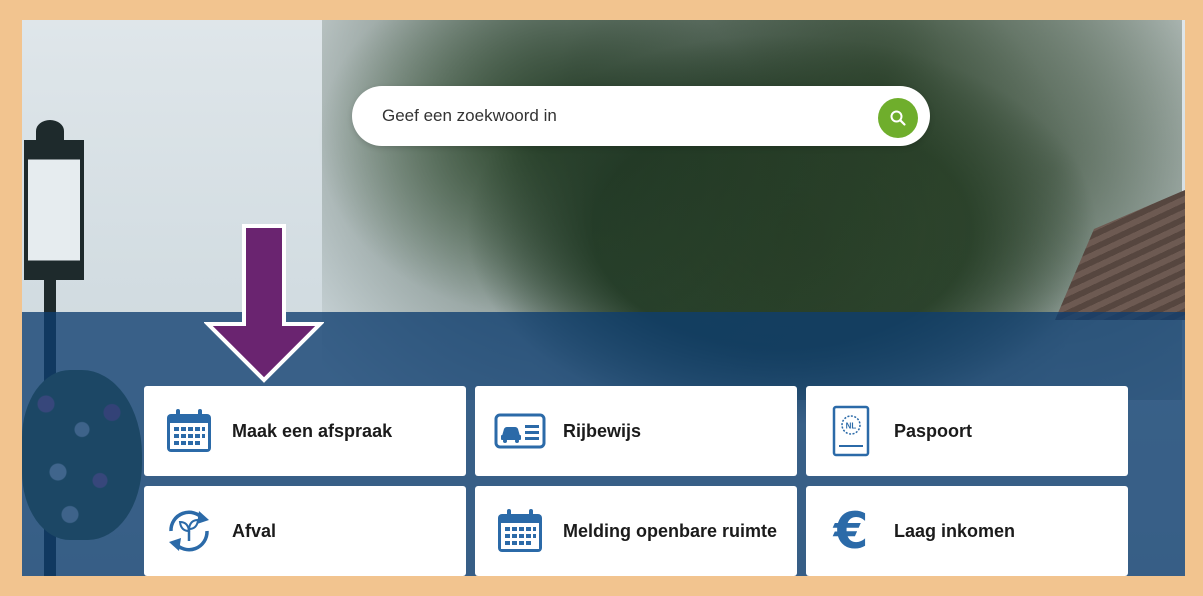  I want to click on tile-label: Rijbewijs, so click(602, 431).